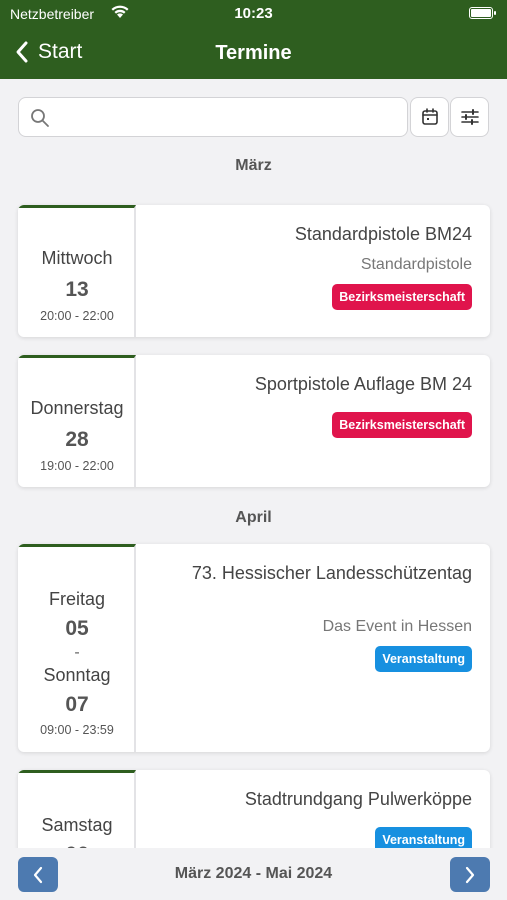  I want to click on date-column: Mittwoch 13 20:00 - 22:00, so click(77, 271).